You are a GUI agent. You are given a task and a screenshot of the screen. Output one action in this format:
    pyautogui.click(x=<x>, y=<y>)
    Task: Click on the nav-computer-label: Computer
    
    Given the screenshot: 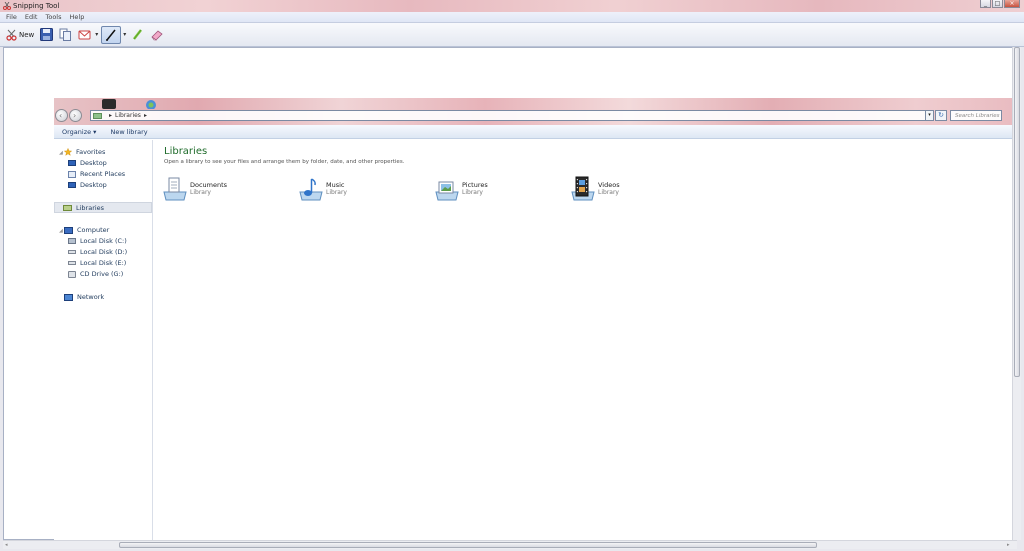 What is the action you would take?
    pyautogui.click(x=93, y=230)
    